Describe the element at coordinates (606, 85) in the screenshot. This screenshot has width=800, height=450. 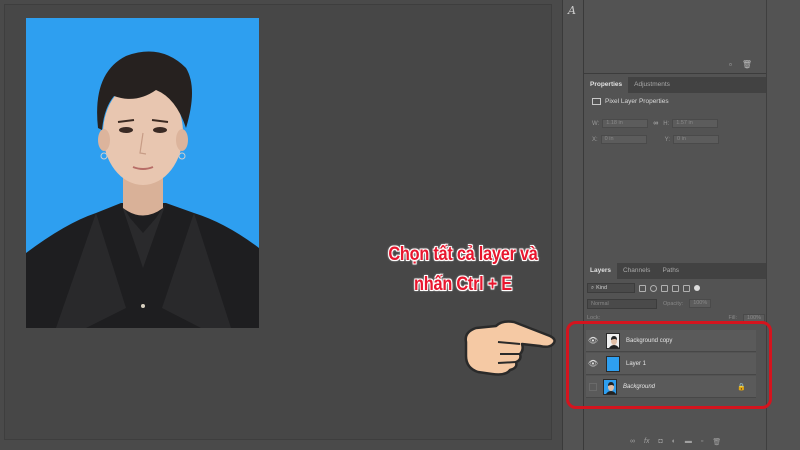
I see `tab-properties: Properties` at that location.